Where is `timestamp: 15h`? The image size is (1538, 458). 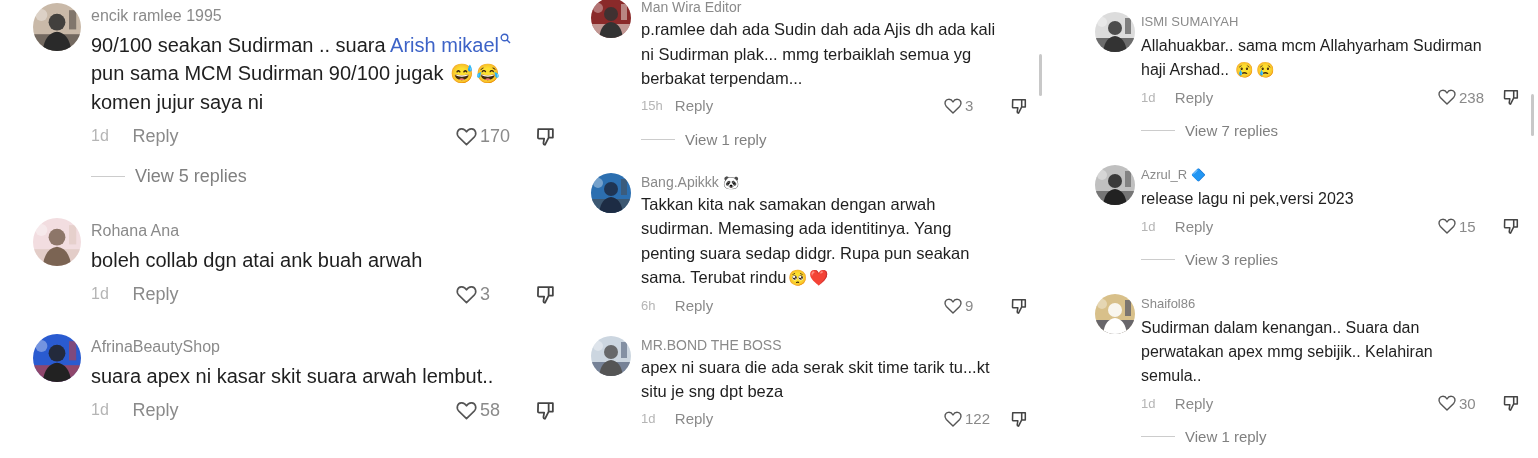
timestamp: 15h is located at coordinates (652, 105).